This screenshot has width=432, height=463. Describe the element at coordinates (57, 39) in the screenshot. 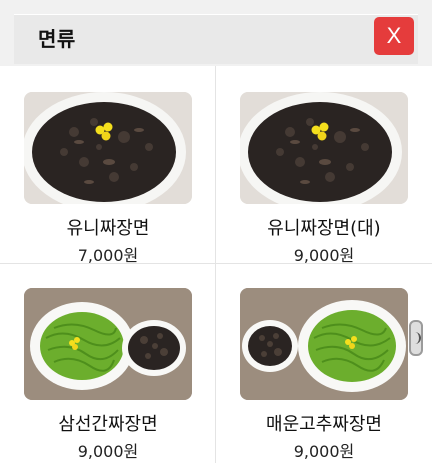

I see `category-title: 면류` at that location.